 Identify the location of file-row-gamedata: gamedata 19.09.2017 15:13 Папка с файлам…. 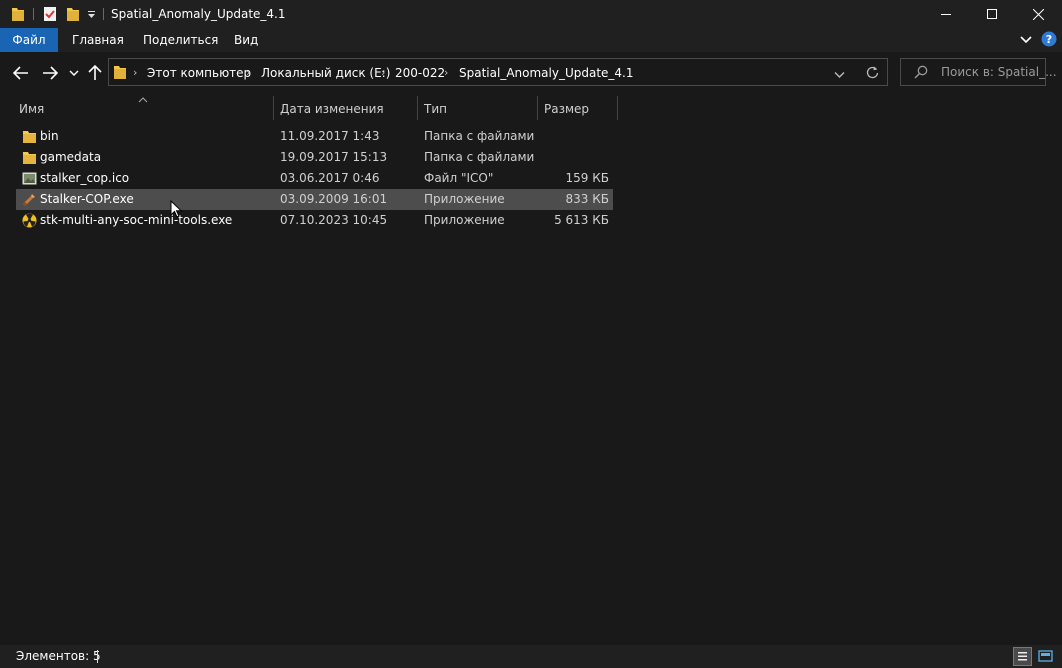
(314, 157).